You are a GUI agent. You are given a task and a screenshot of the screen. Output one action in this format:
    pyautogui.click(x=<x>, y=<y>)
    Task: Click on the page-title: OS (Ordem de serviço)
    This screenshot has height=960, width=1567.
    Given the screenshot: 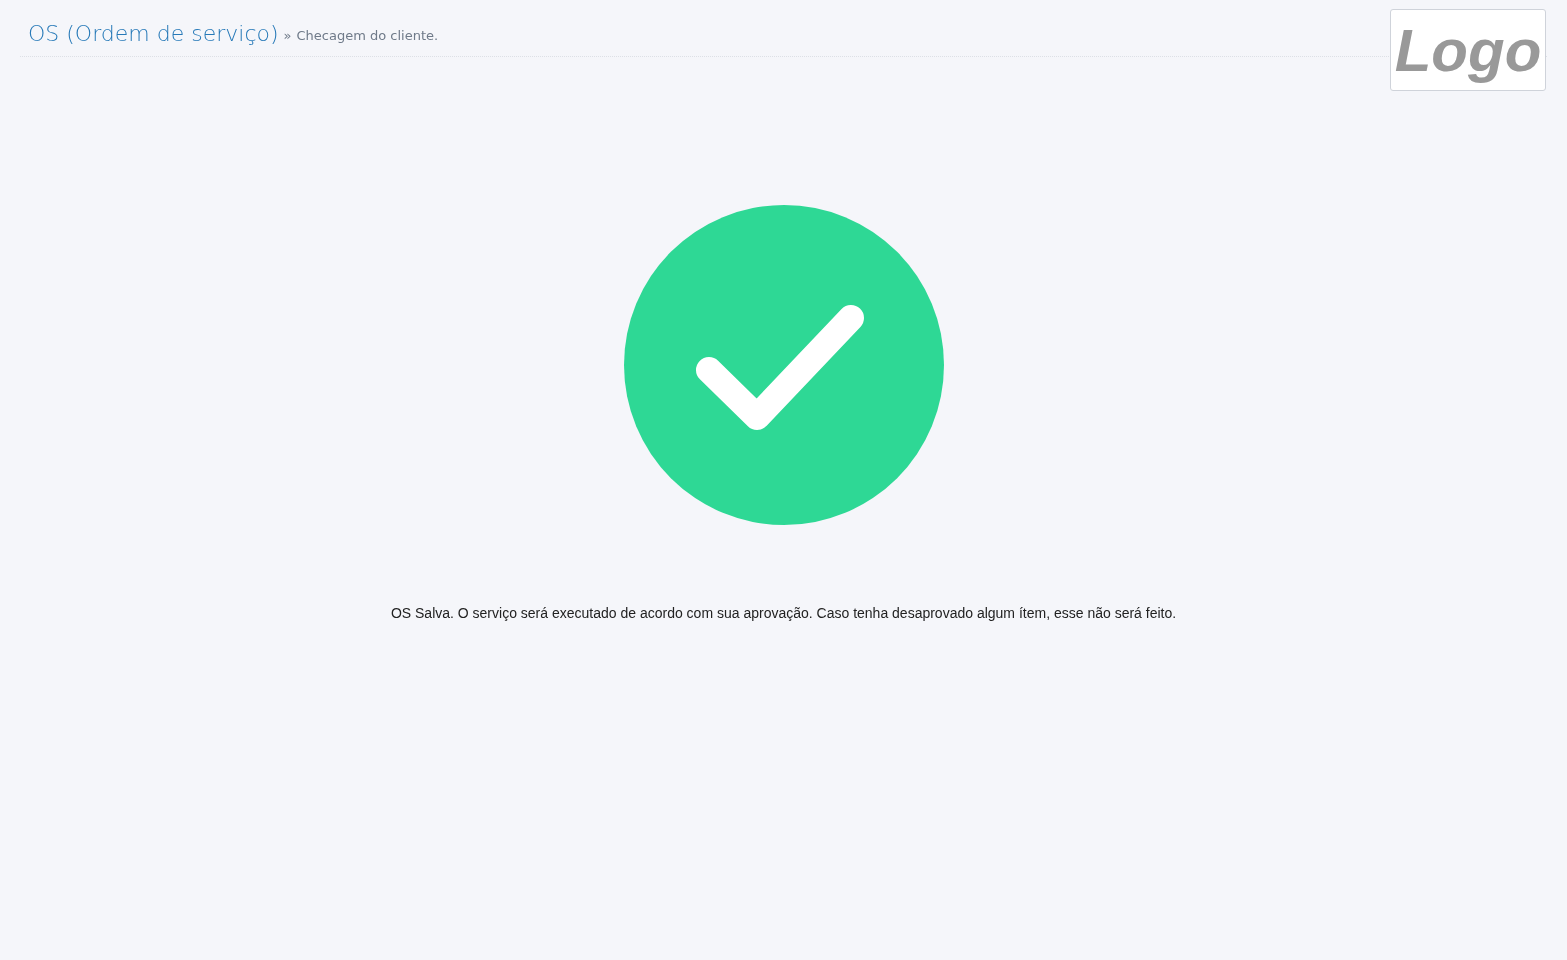 What is the action you would take?
    pyautogui.click(x=153, y=33)
    